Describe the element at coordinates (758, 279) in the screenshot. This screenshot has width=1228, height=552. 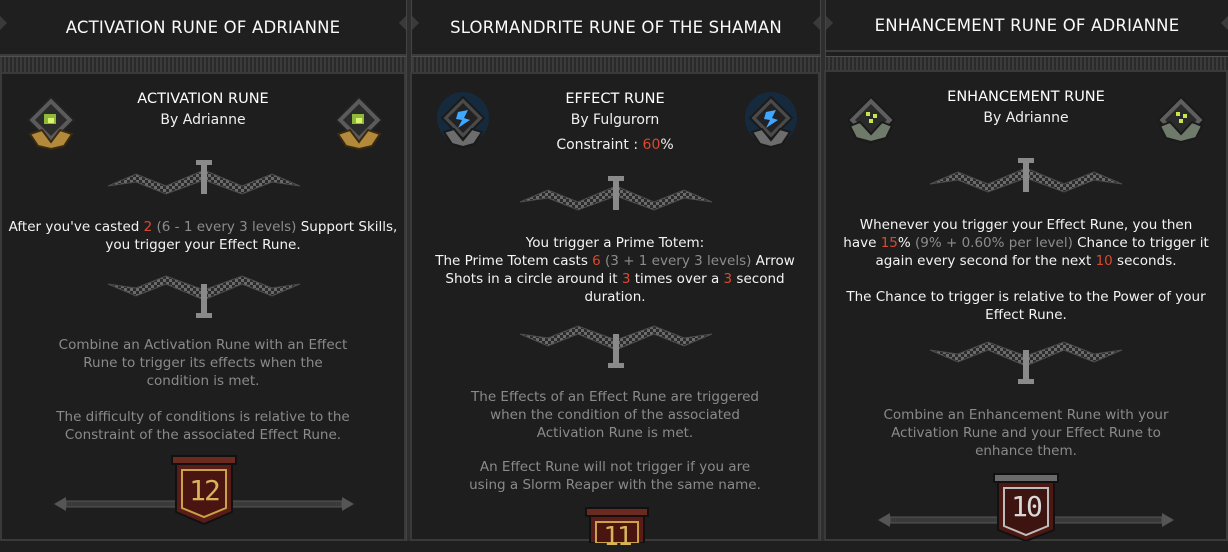
I see `desc-text: second` at that location.